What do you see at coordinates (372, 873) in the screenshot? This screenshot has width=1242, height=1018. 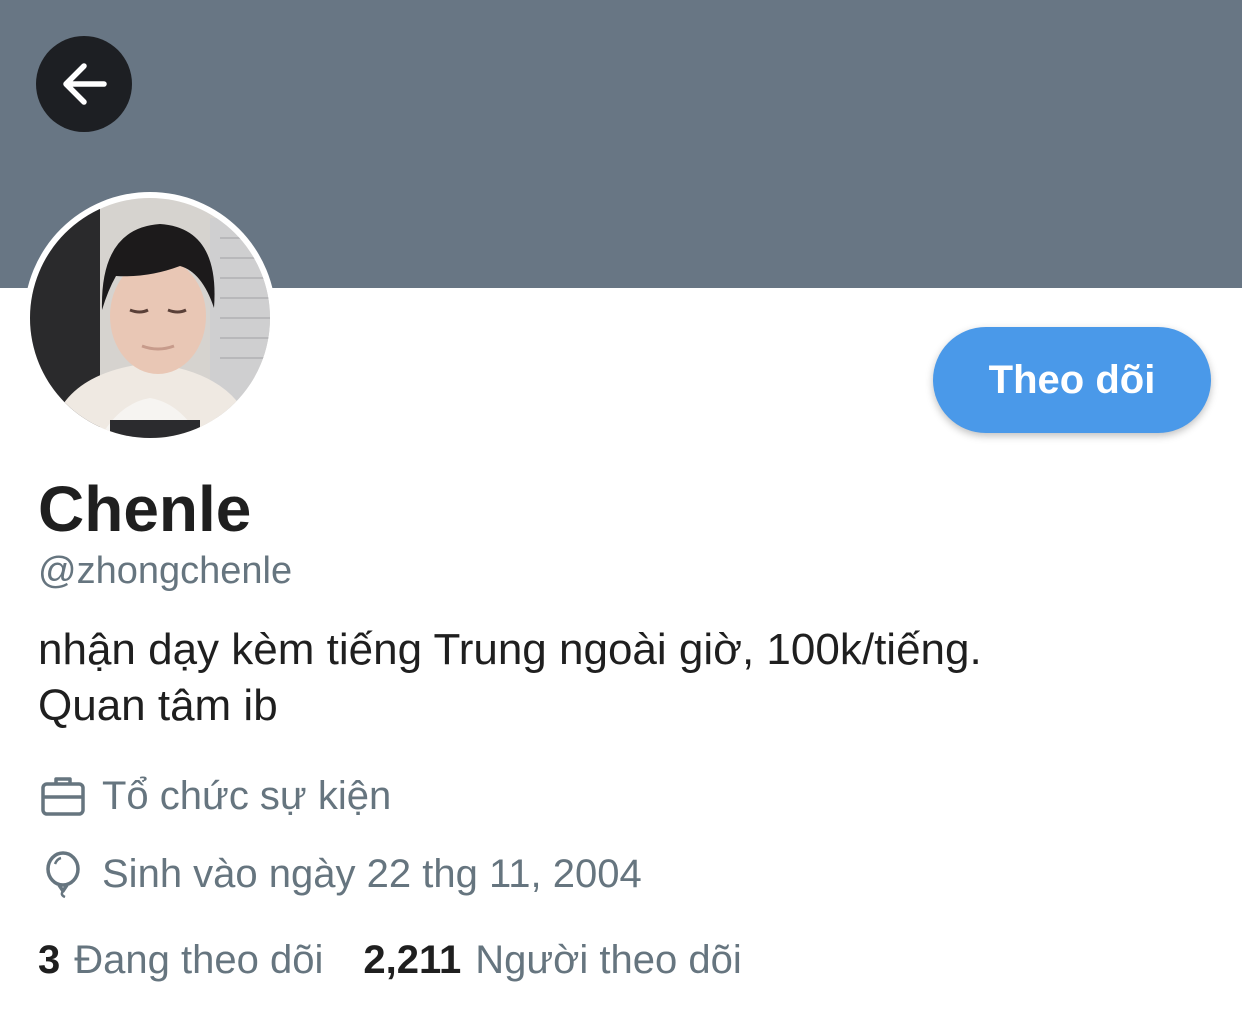 I see `birthday-text: Sinh vào ngày 22 thg 11, 2004` at bounding box center [372, 873].